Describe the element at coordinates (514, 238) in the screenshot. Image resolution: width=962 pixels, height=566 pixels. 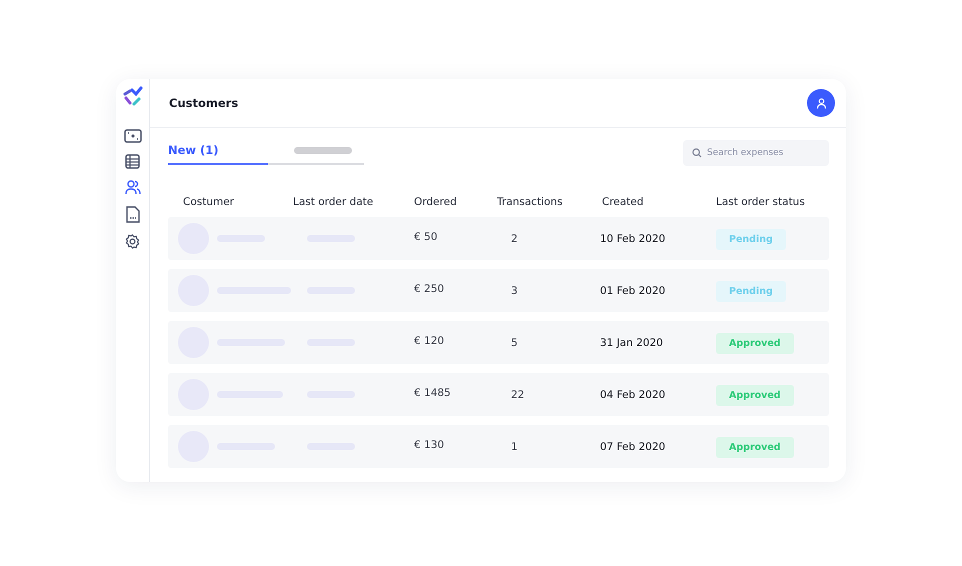
I see `table-cell-text: 2` at that location.